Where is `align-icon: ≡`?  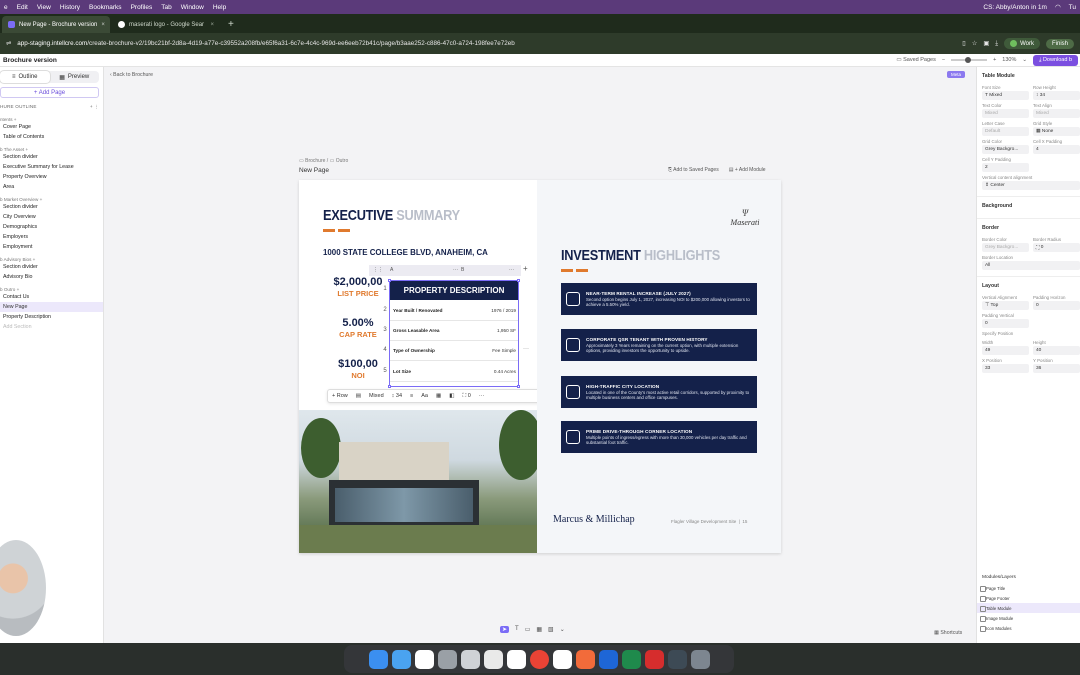 align-icon: ≡ is located at coordinates (411, 396).